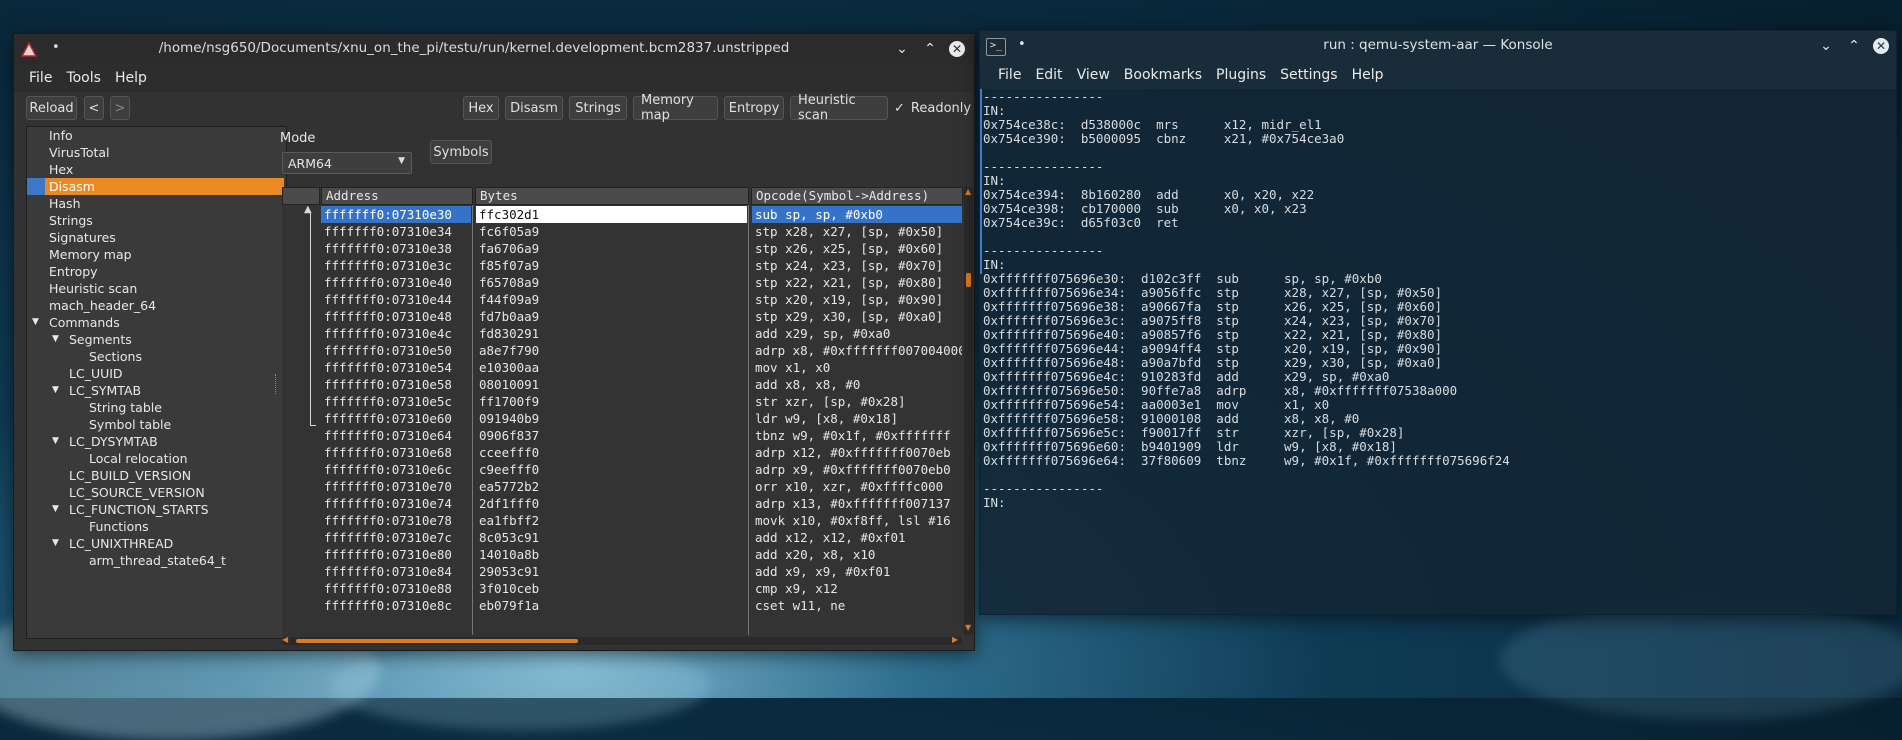 This screenshot has height=740, width=1902. I want to click on splitter-handle, so click(277, 384).